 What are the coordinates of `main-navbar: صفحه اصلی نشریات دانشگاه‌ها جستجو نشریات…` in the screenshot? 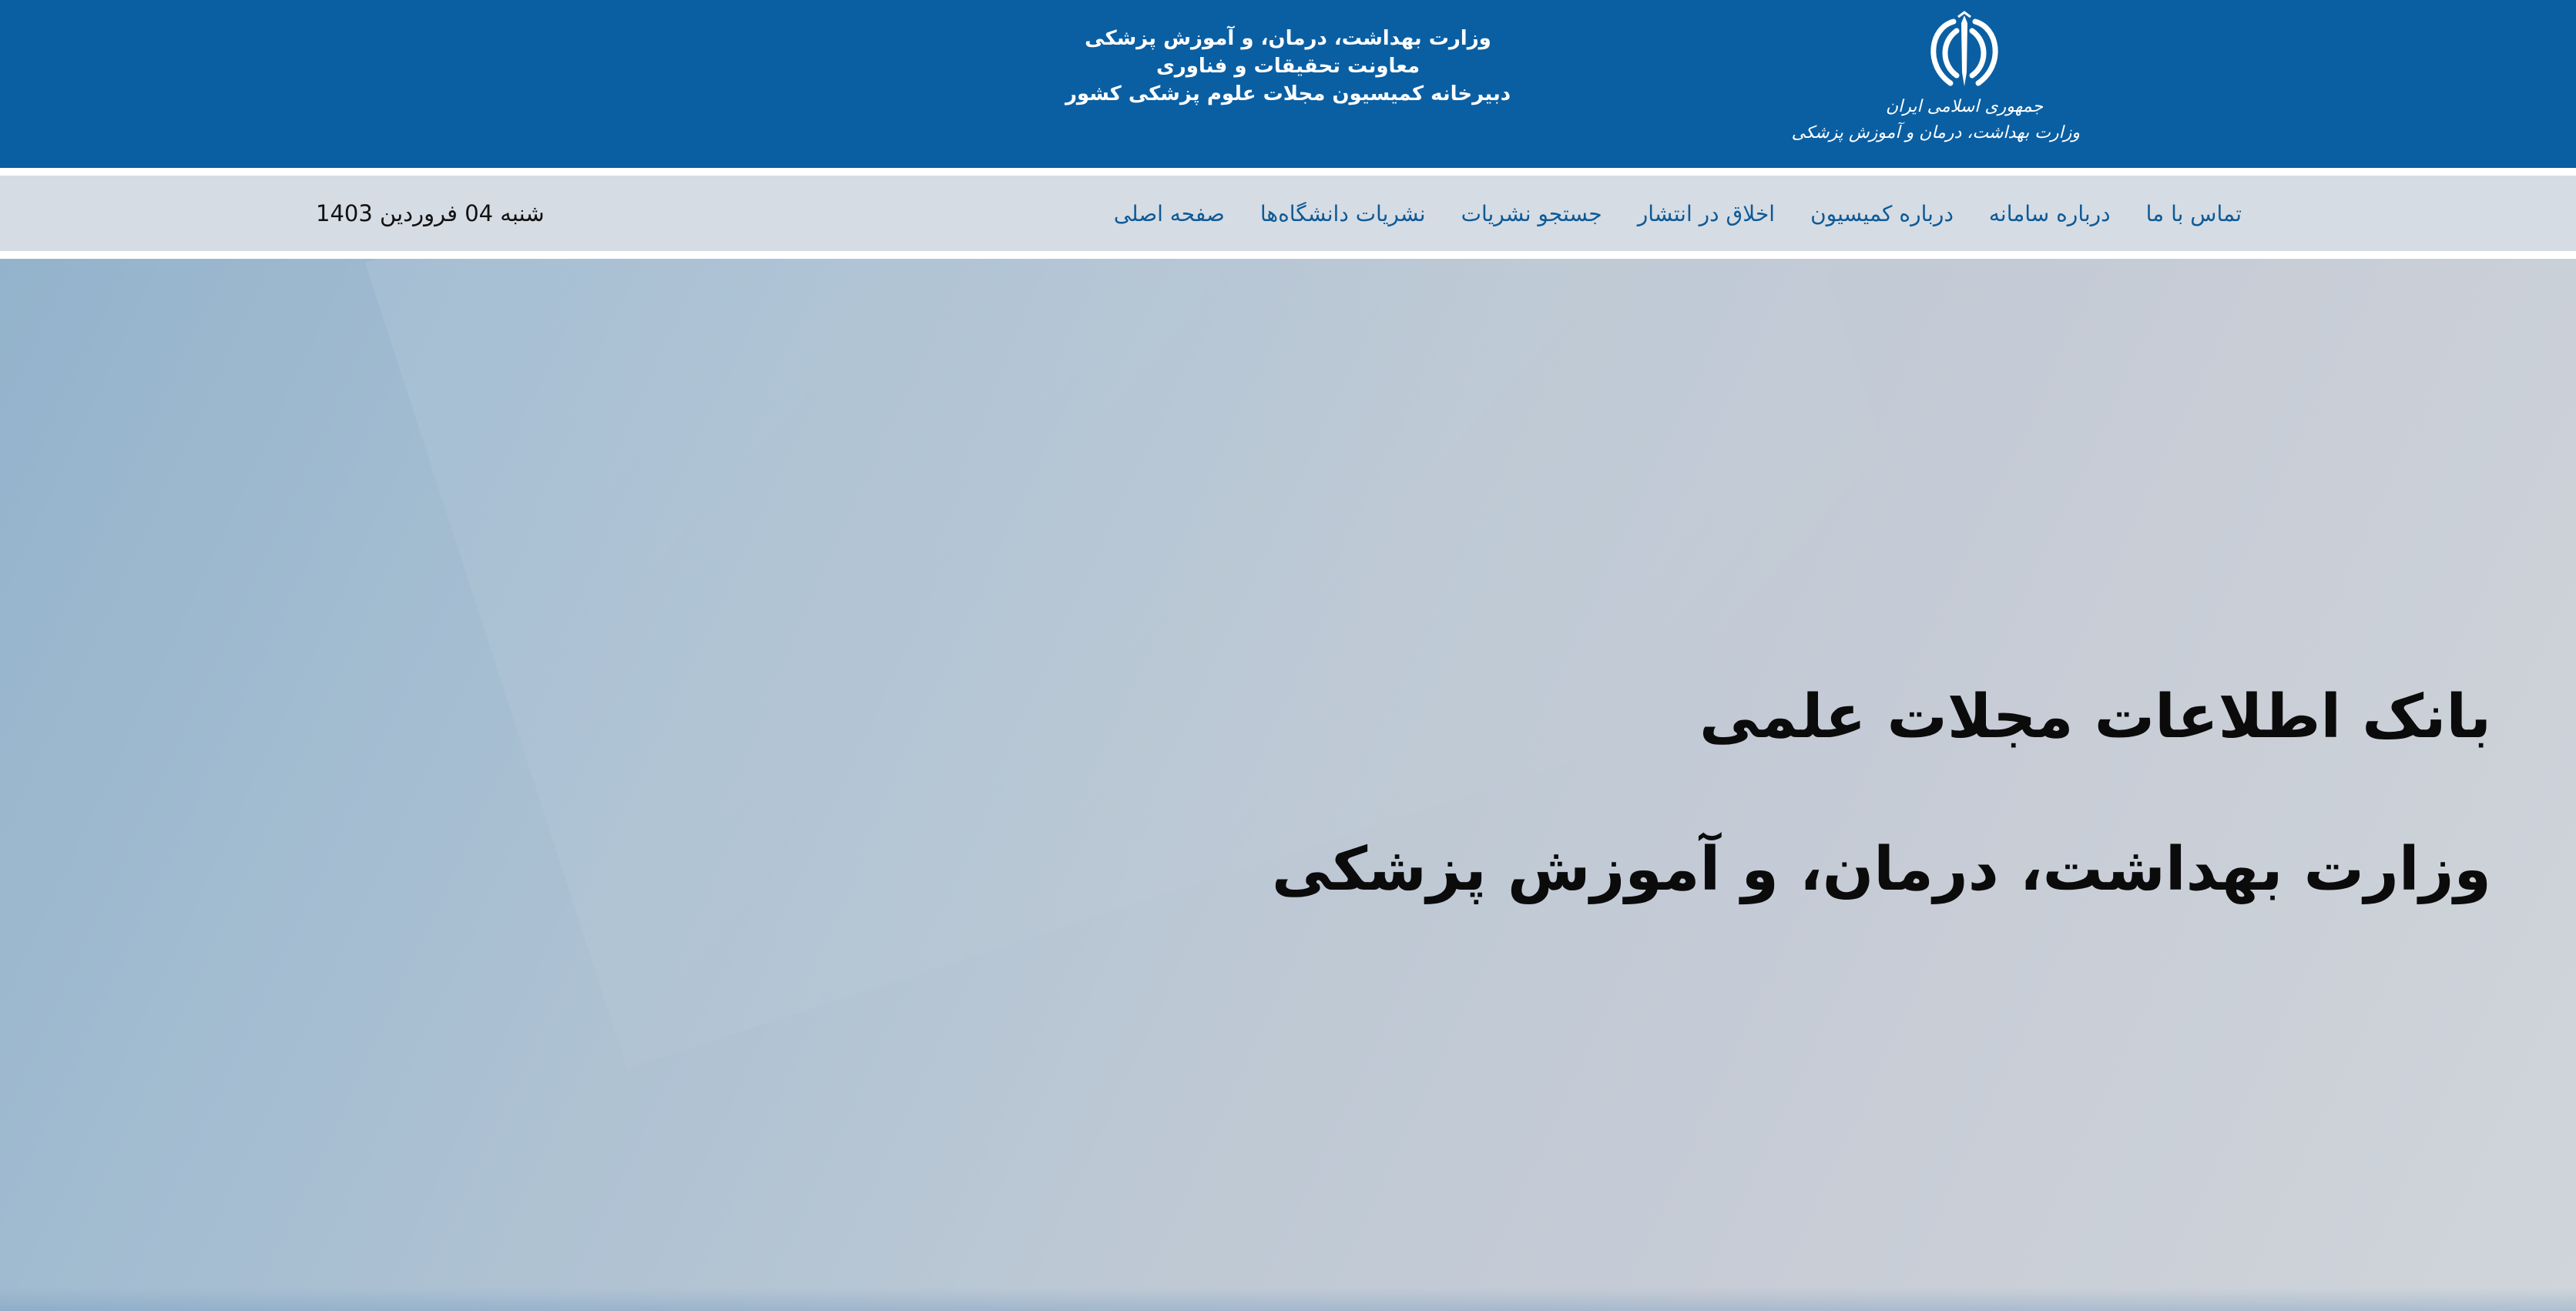 It's located at (1288, 213).